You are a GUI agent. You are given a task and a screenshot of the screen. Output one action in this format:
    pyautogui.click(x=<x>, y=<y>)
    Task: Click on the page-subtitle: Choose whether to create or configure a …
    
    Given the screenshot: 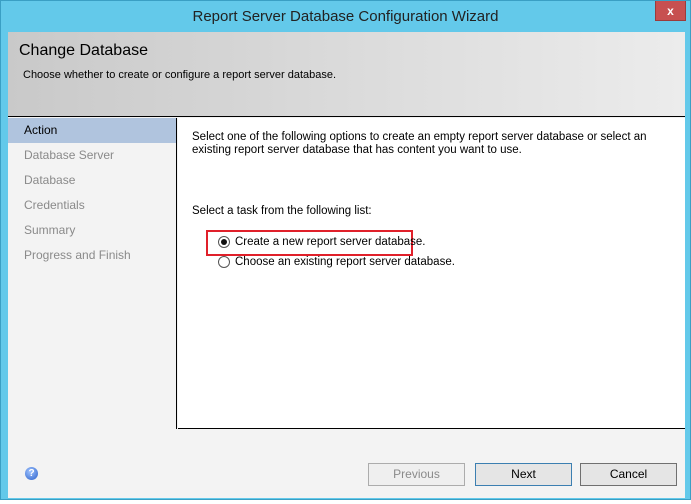 What is the action you would take?
    pyautogui.click(x=180, y=75)
    